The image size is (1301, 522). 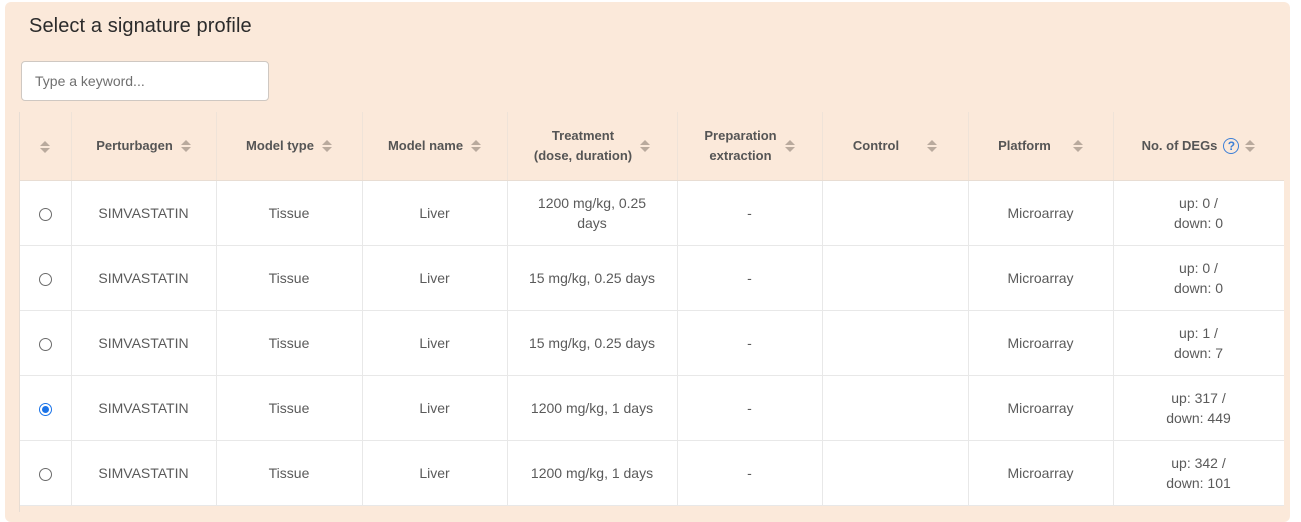 What do you see at coordinates (876, 145) in the screenshot?
I see `header-label: Control` at bounding box center [876, 145].